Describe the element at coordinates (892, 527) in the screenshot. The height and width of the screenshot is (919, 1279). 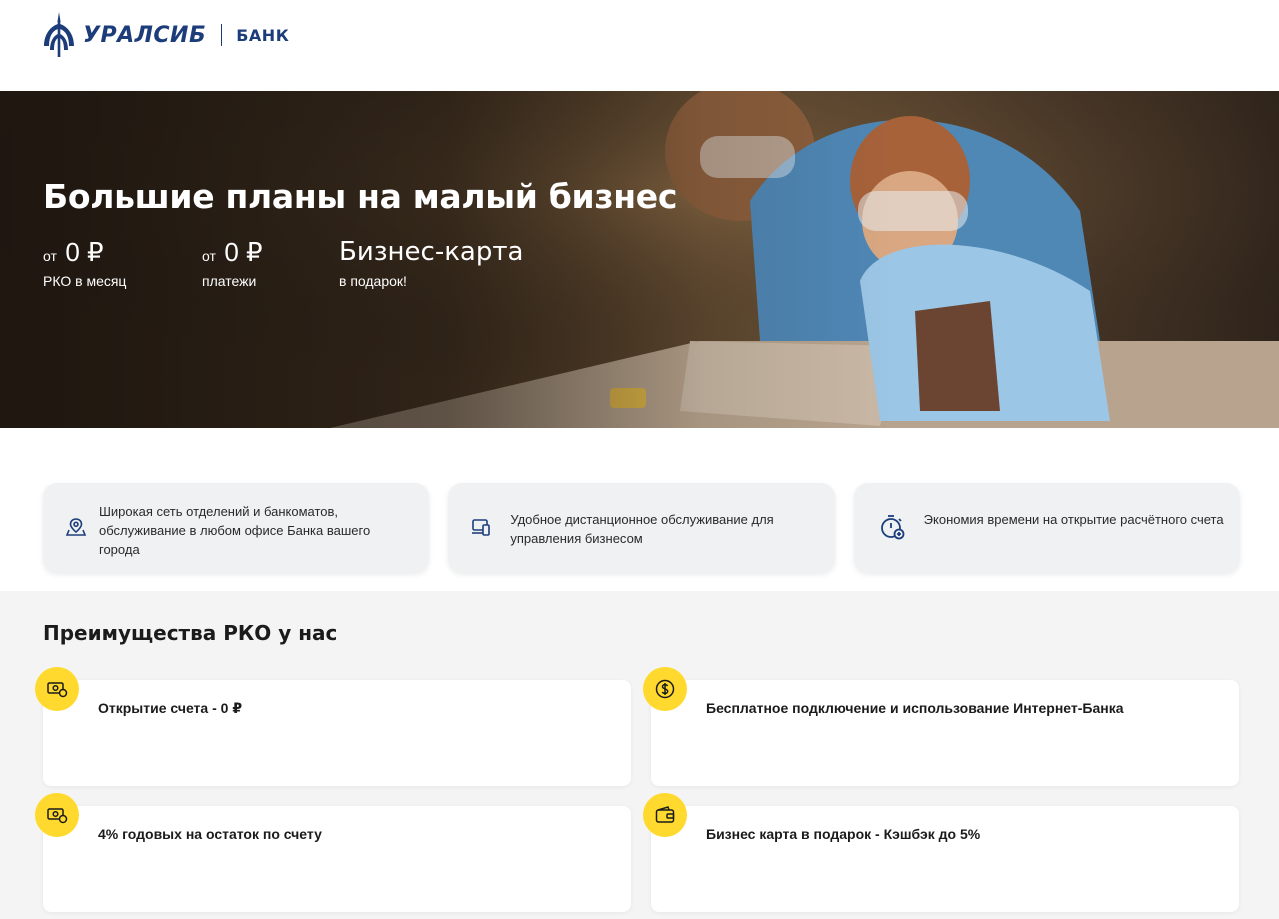
I see `stopwatch-icon` at that location.